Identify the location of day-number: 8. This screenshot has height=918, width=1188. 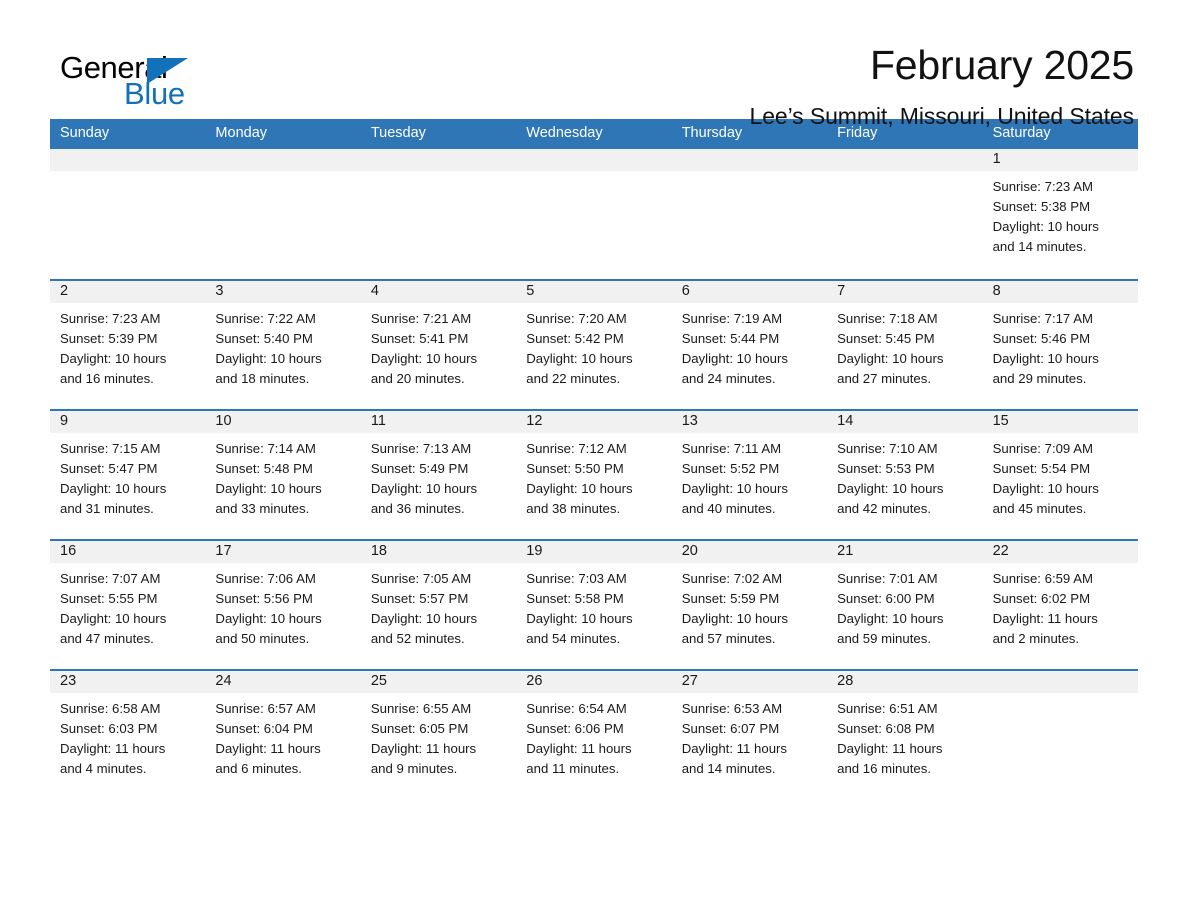
(1060, 292).